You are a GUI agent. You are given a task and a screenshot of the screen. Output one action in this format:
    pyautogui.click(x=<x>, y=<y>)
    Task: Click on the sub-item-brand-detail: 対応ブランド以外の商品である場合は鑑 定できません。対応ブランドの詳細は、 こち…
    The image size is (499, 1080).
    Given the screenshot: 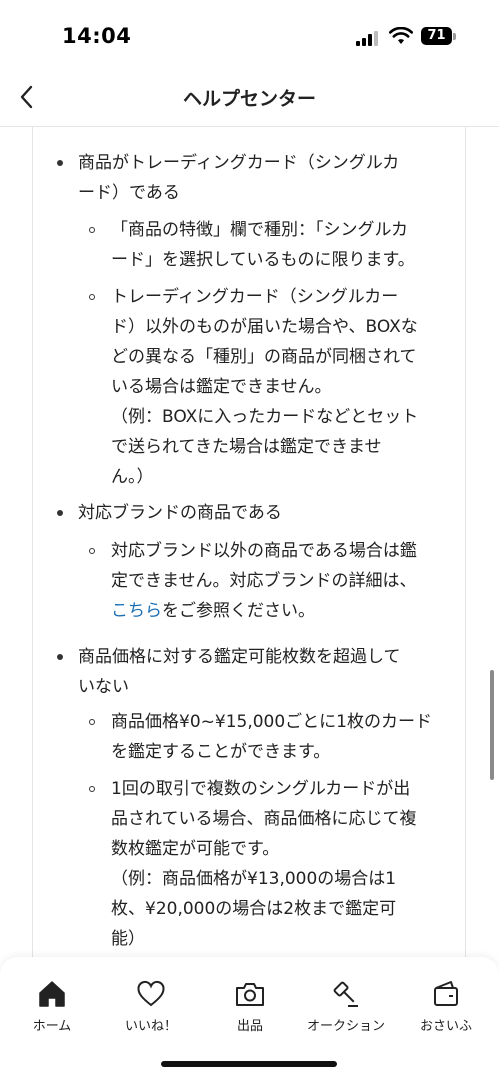 What is the action you would take?
    pyautogui.click(x=264, y=581)
    